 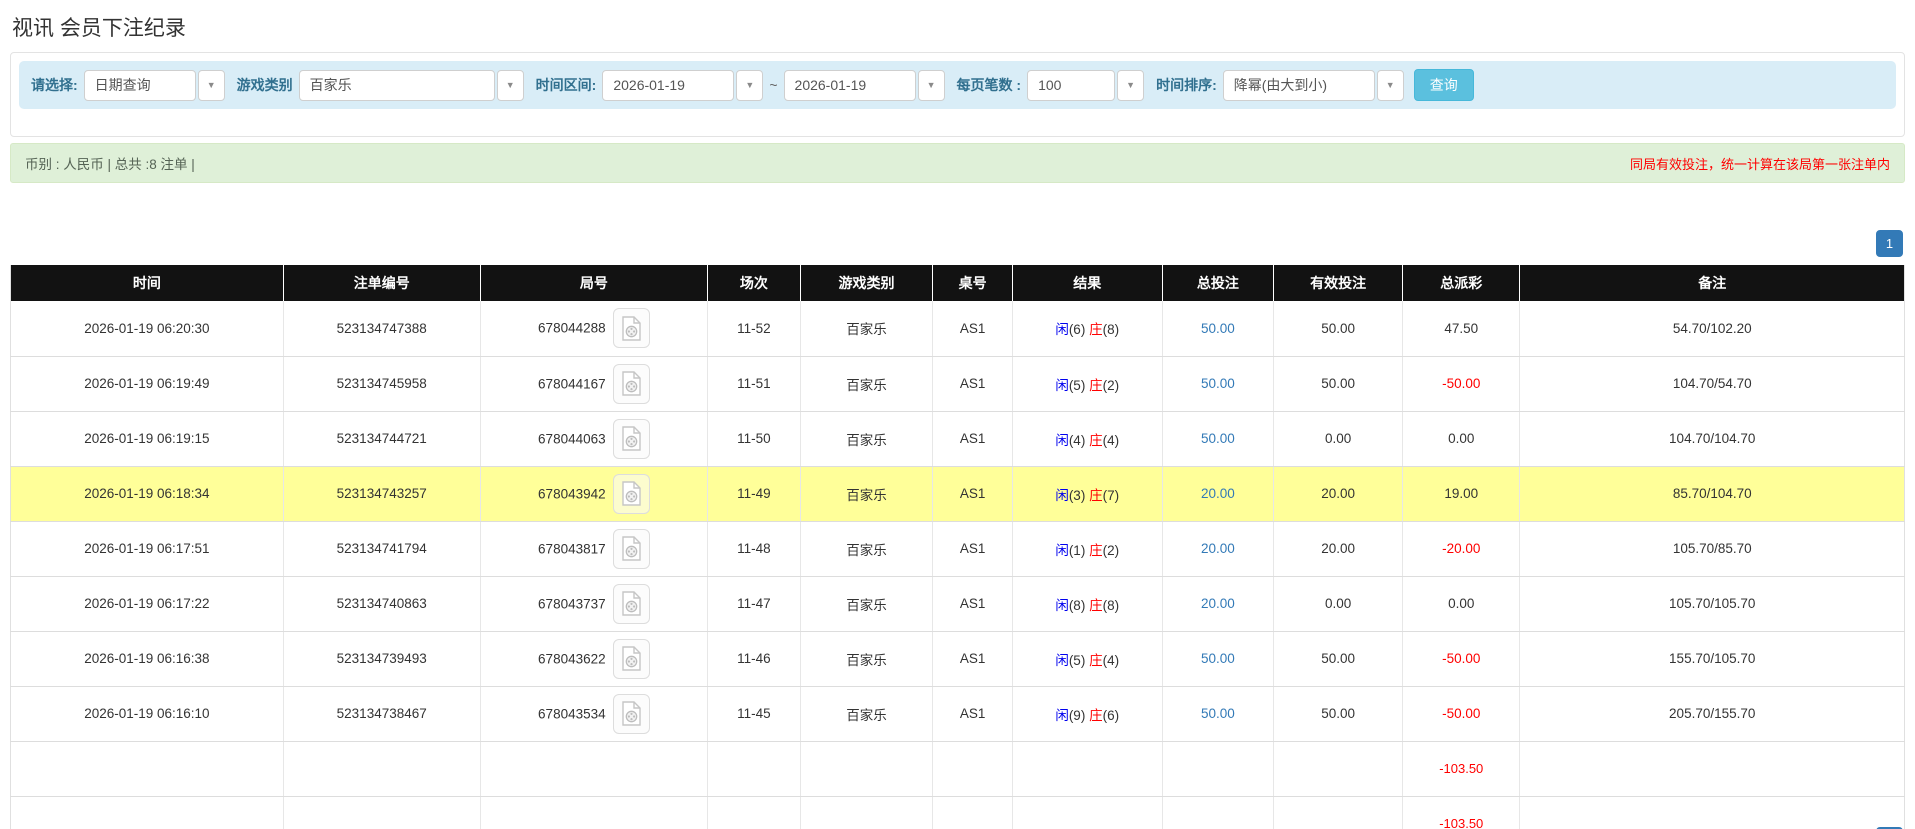 I want to click on time-sort-value: 降幂(由大到小), so click(x=1298, y=85).